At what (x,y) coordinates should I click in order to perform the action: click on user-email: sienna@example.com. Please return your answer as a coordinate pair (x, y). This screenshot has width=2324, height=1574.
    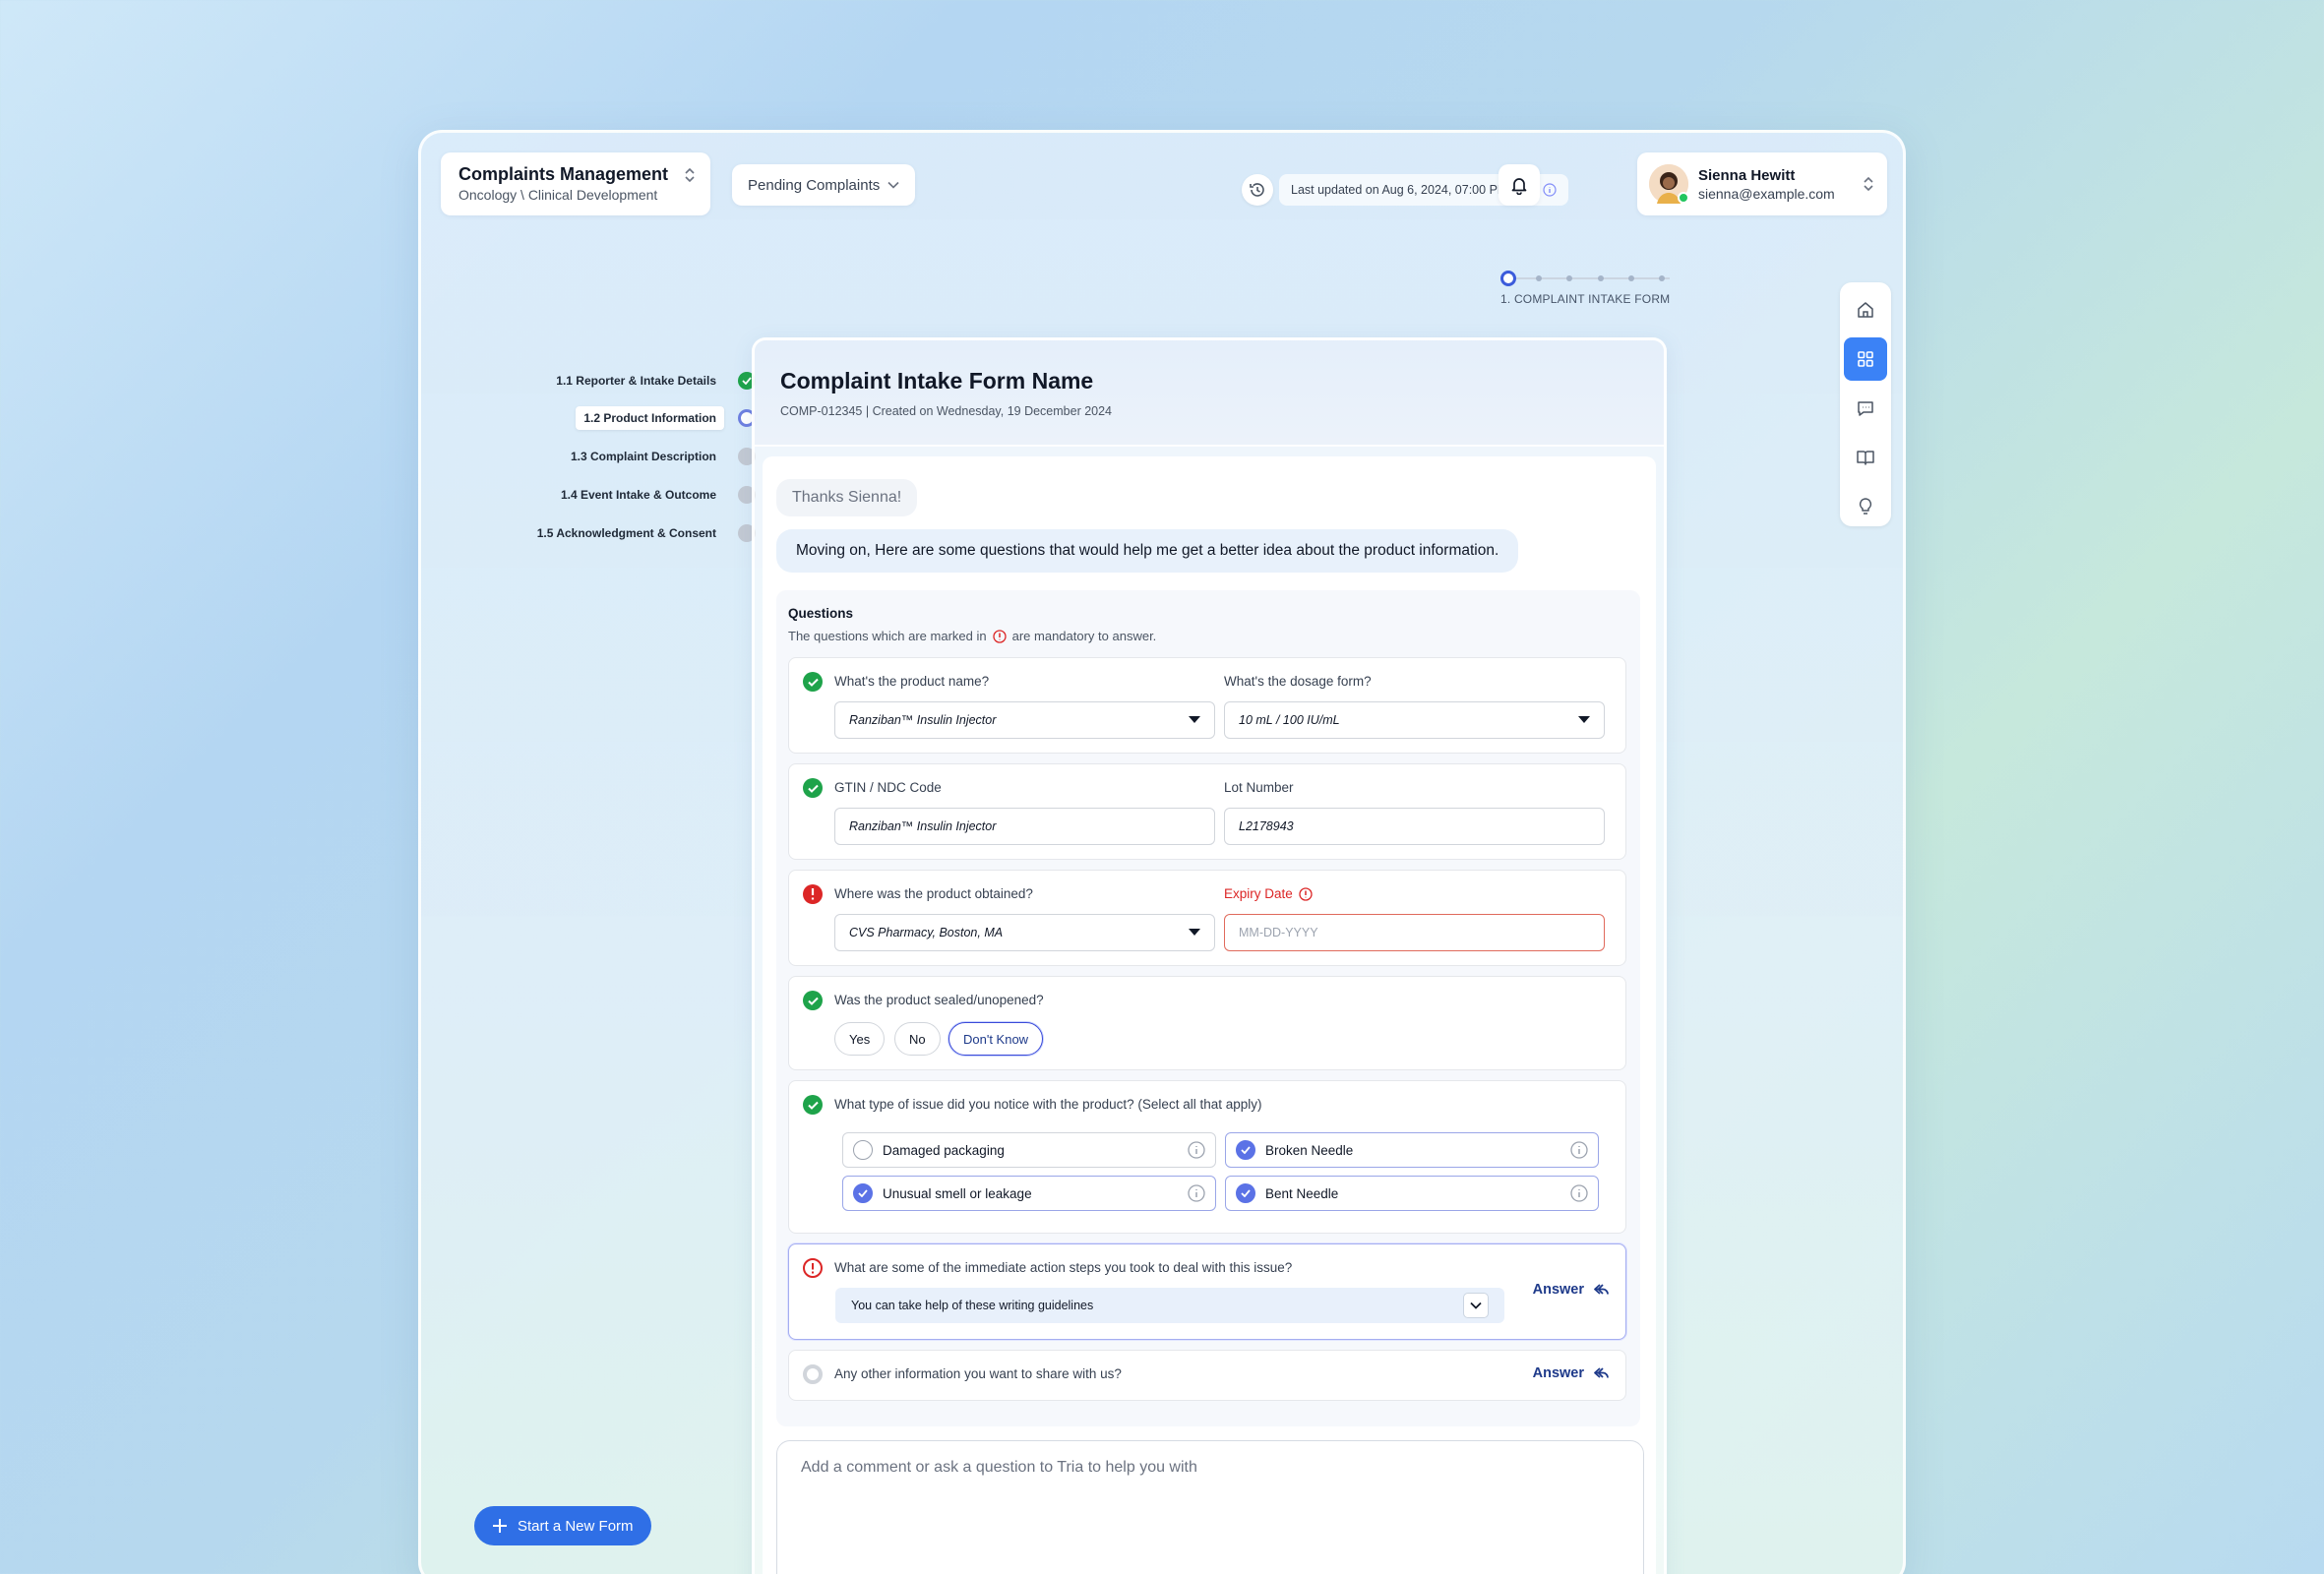
    Looking at the image, I should click on (1766, 193).